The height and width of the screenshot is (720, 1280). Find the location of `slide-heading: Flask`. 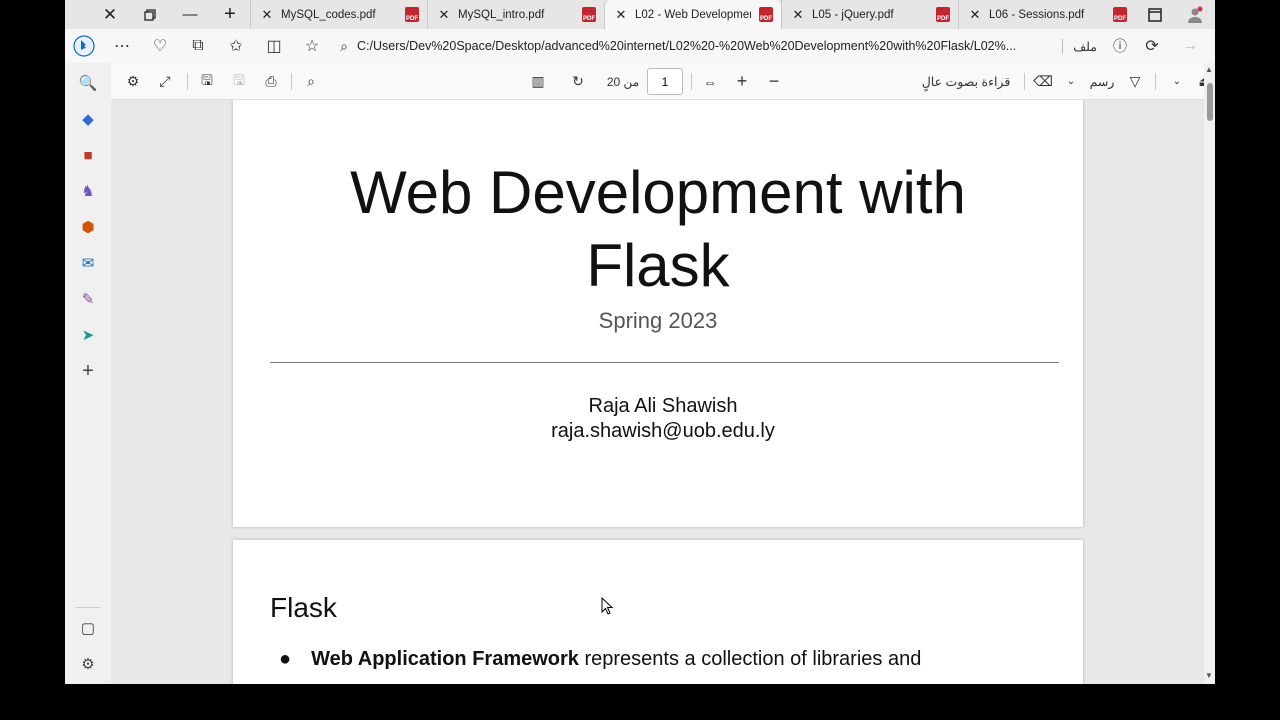

slide-heading: Flask is located at coordinates (303, 607).